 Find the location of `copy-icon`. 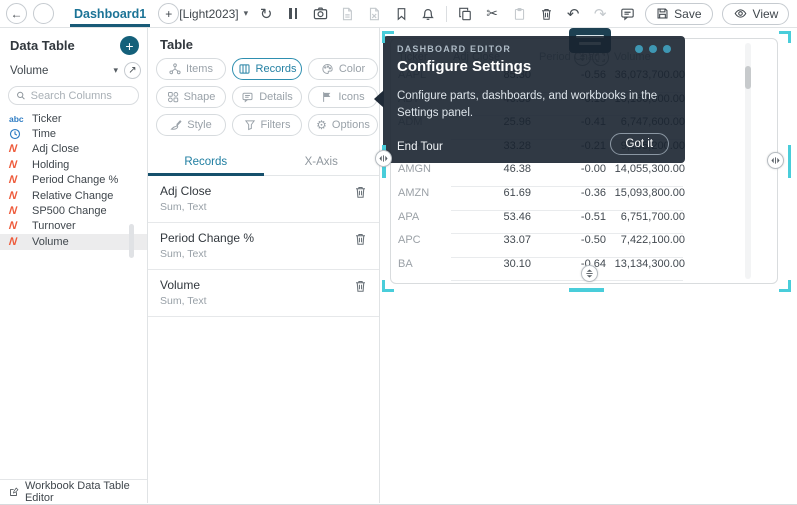

copy-icon is located at coordinates (465, 13).